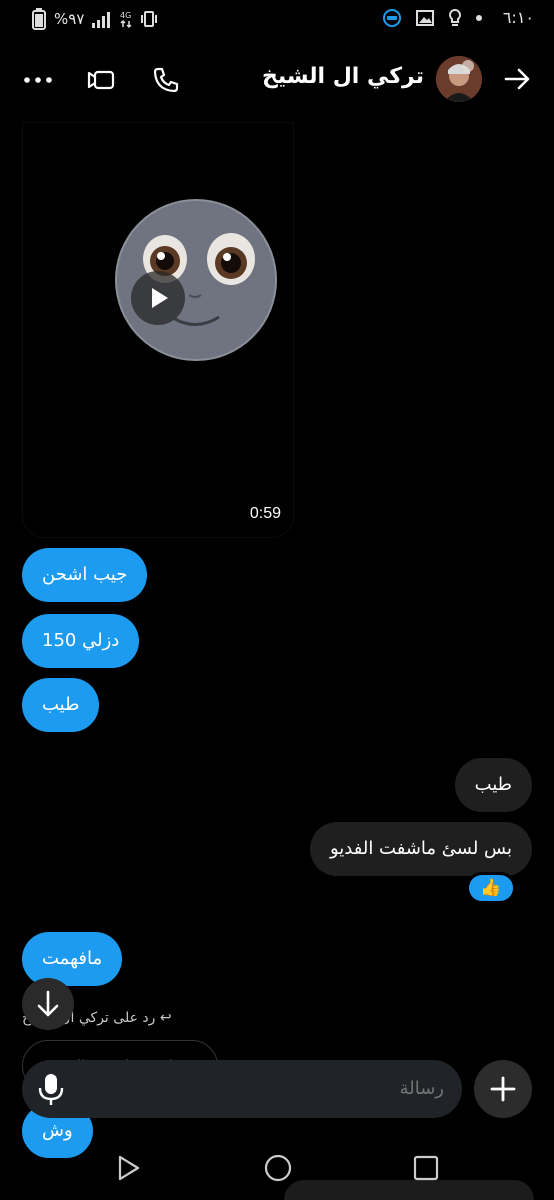  I want to click on message-incoming: طيب, so click(61, 705).